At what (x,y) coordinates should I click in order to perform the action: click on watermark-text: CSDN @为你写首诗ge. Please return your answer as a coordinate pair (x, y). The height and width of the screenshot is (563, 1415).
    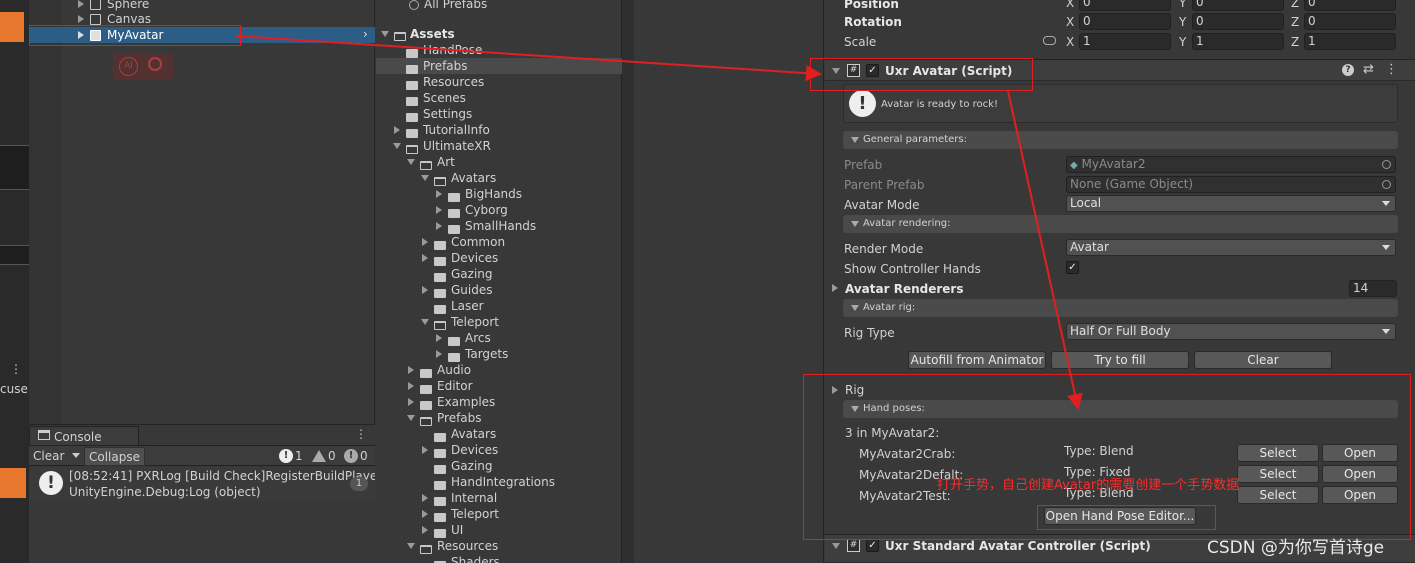
    Looking at the image, I should click on (1296, 548).